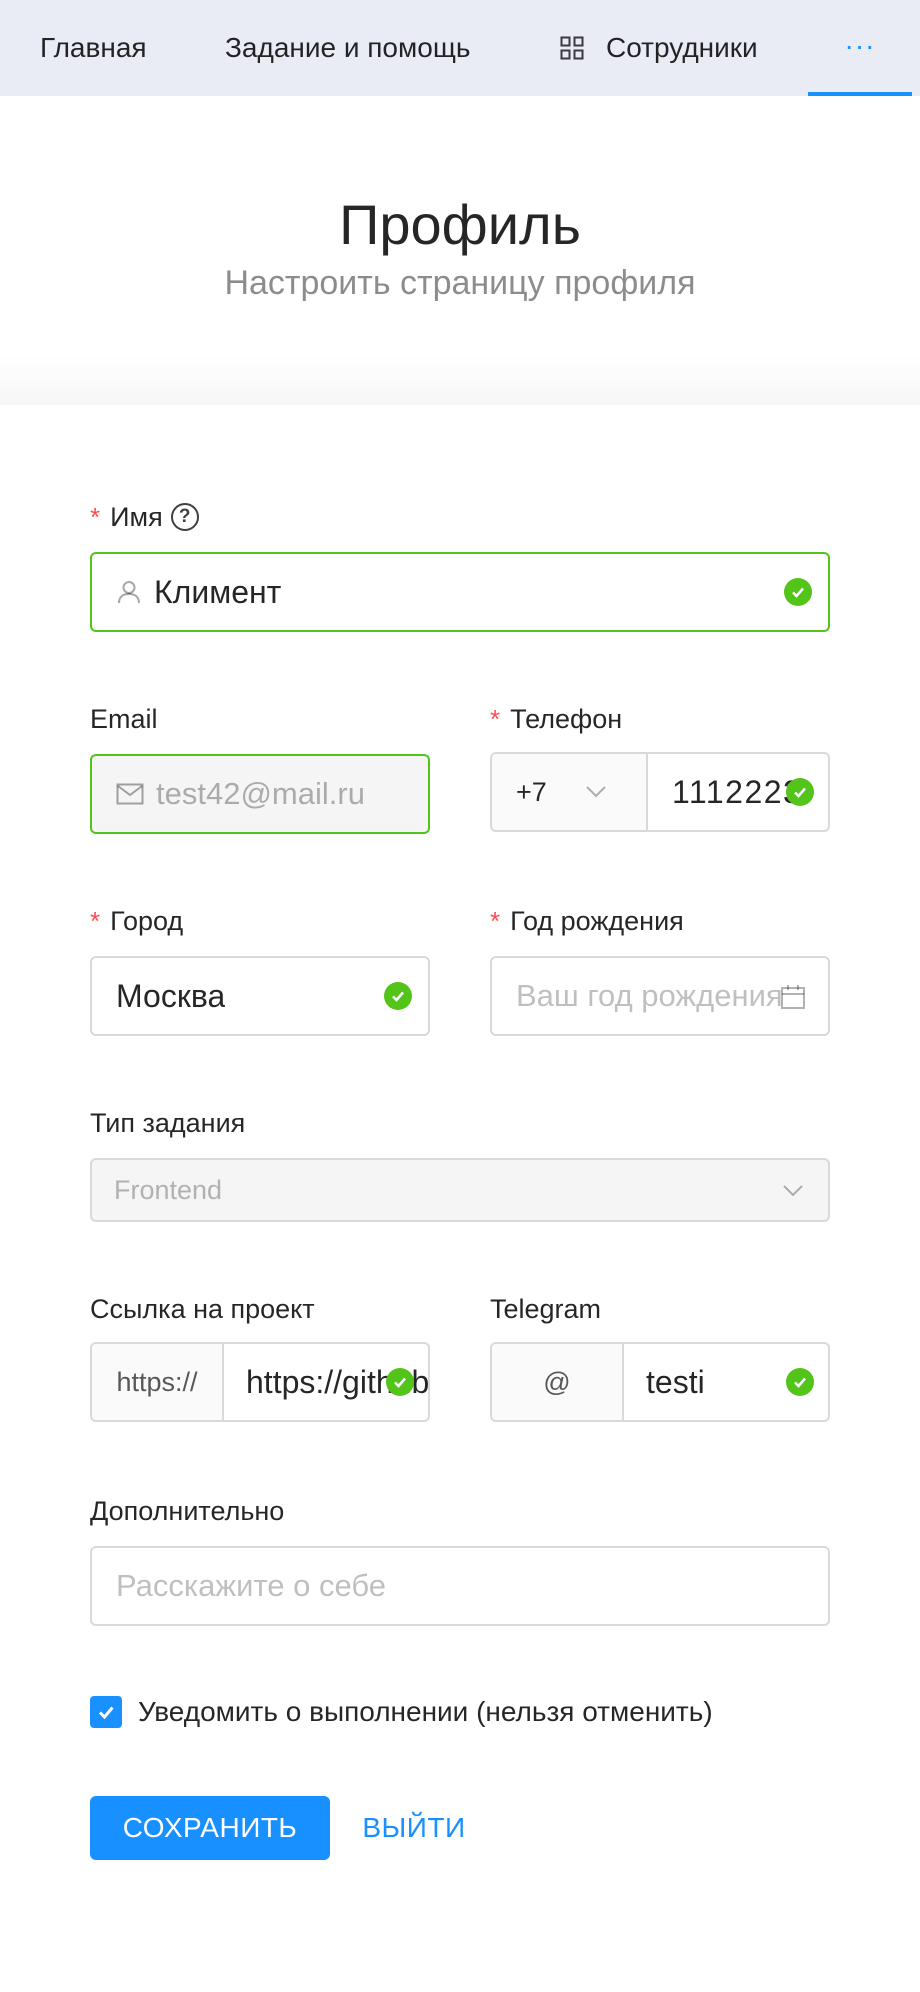 This screenshot has height=1992, width=920. What do you see at coordinates (460, 283) in the screenshot?
I see `page-subtitle: Настроить страницу профиля` at bounding box center [460, 283].